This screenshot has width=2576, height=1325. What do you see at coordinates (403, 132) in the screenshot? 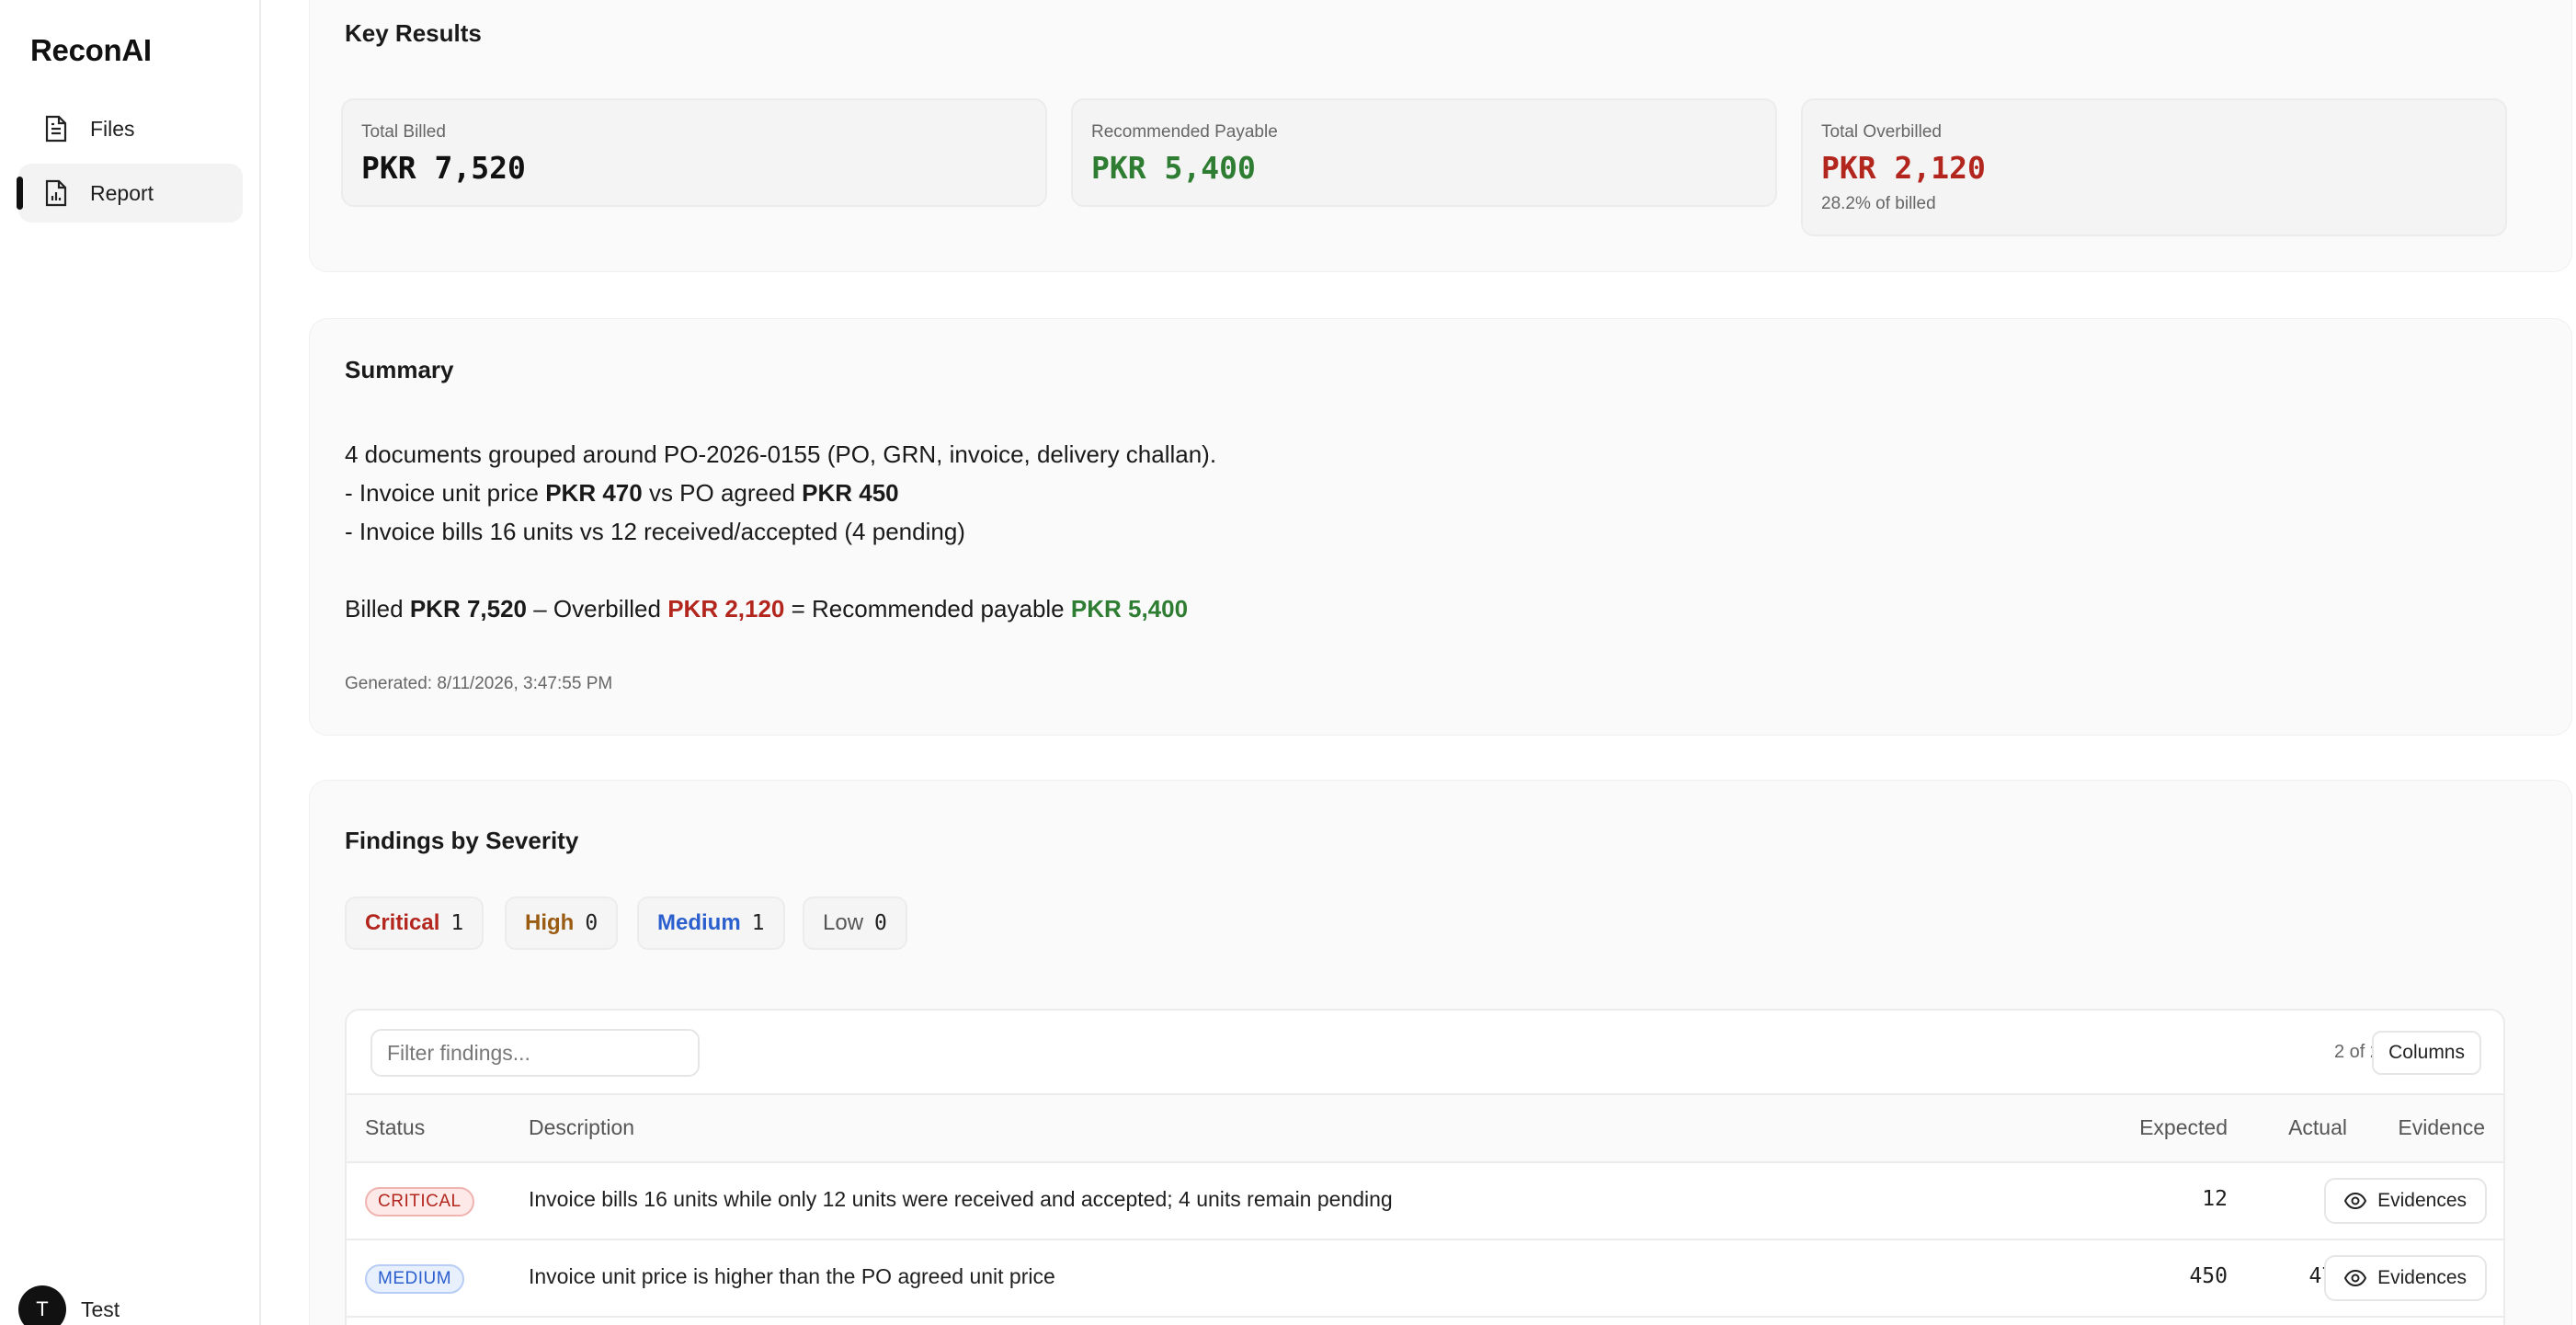
I see `total-billed-label: Total Billed` at bounding box center [403, 132].